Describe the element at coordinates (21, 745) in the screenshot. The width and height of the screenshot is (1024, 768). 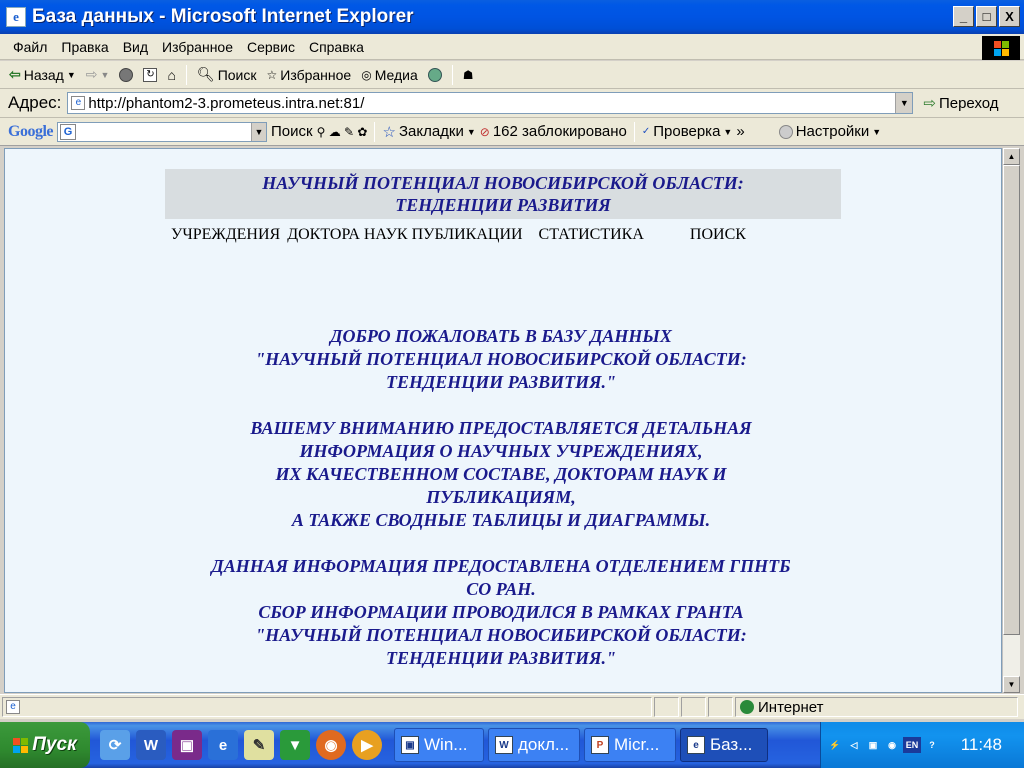
I see `windows-flag-icon` at that location.